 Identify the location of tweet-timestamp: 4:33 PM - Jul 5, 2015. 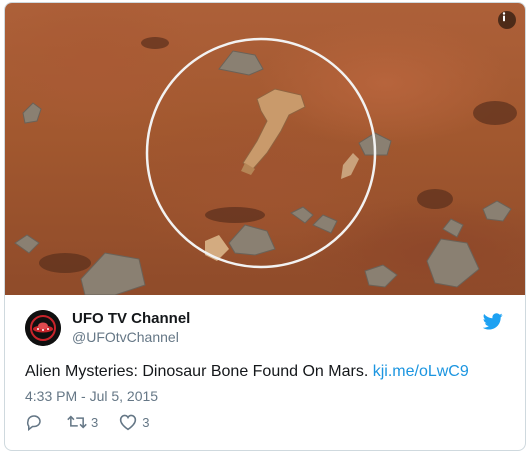
(91, 396).